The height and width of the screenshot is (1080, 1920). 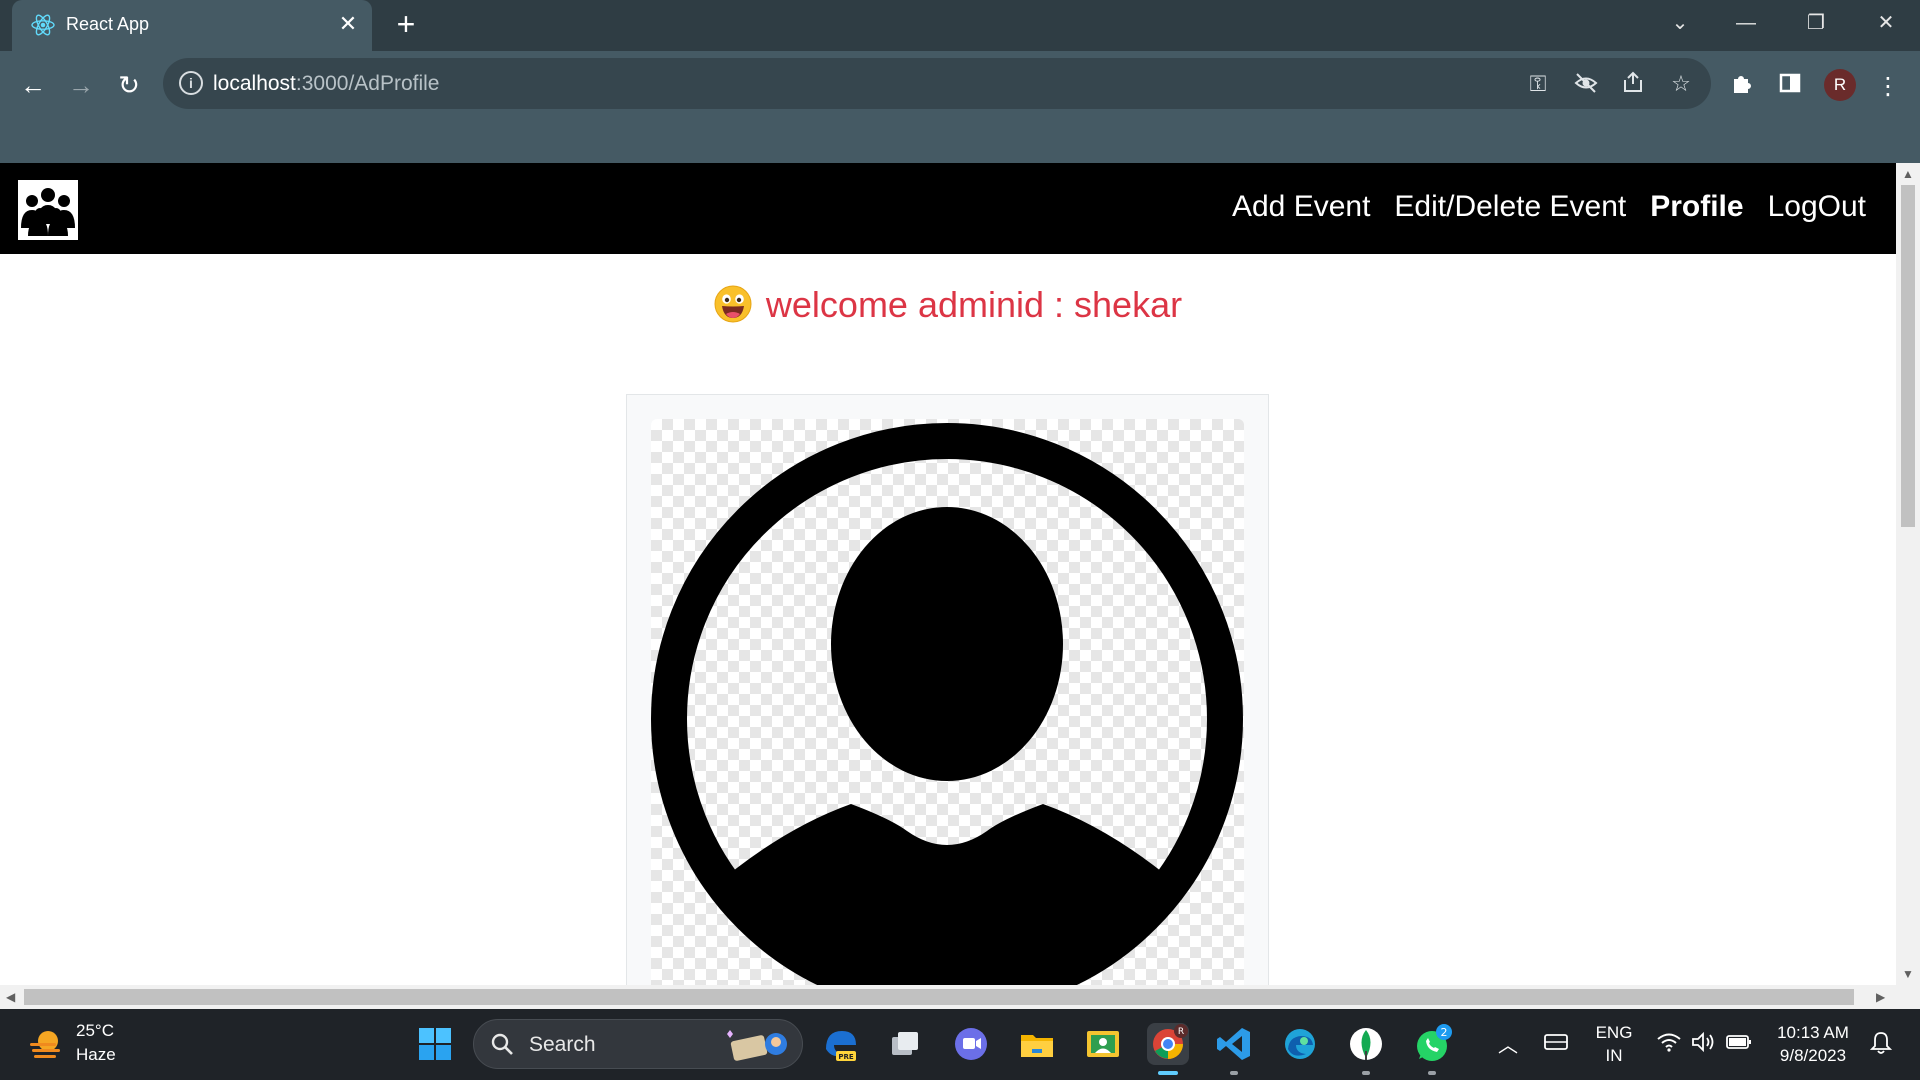 What do you see at coordinates (562, 1044) in the screenshot?
I see `search-label: Search` at bounding box center [562, 1044].